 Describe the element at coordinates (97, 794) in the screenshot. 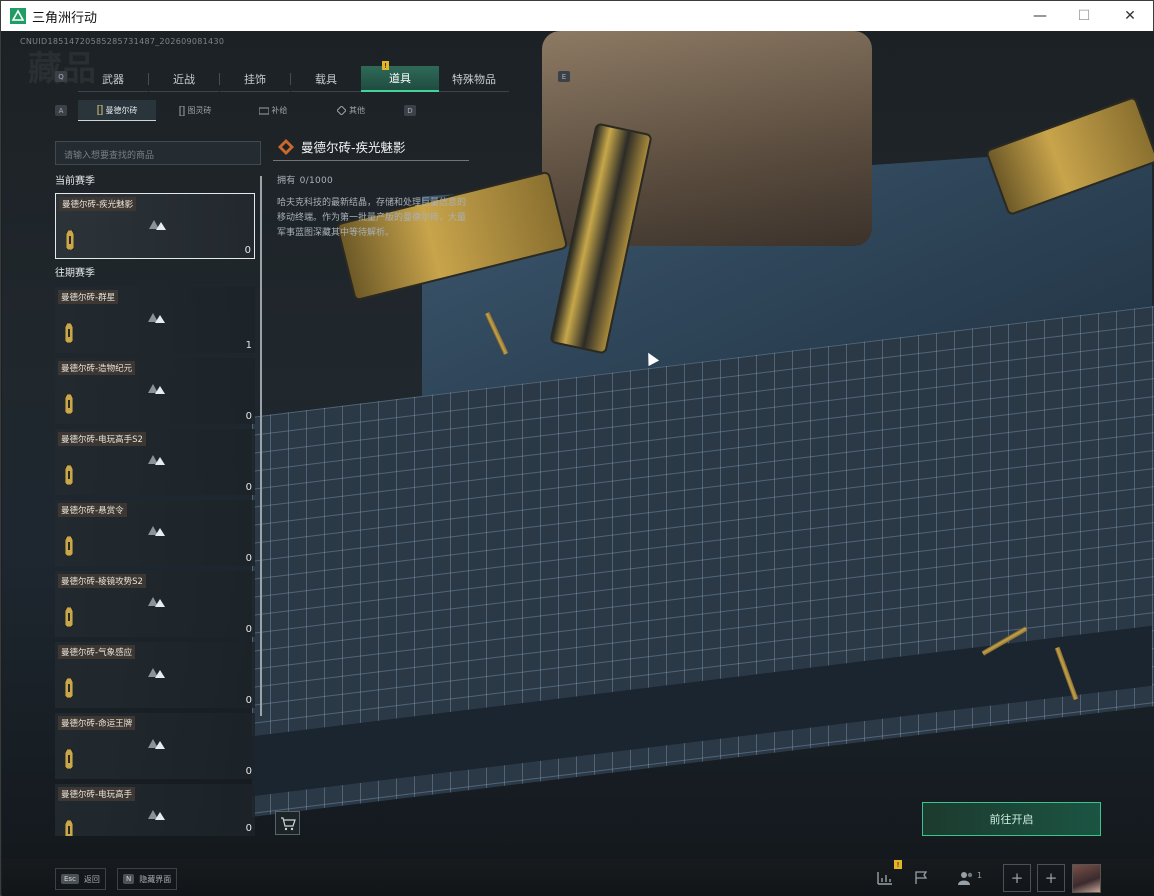

I see `item-name: 曼德尔砖-电玩高手` at that location.